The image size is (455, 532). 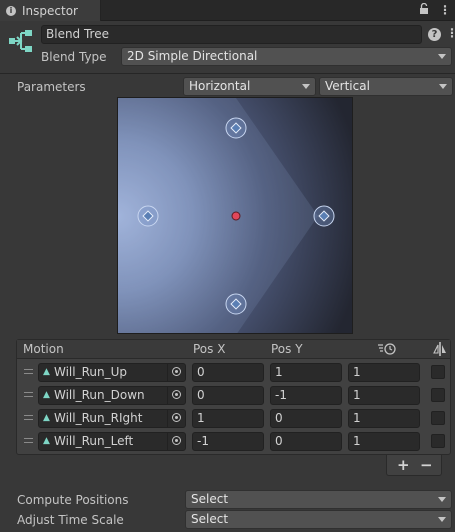 I want to click on motion-name: Will_Run_Down, so click(x=99, y=395).